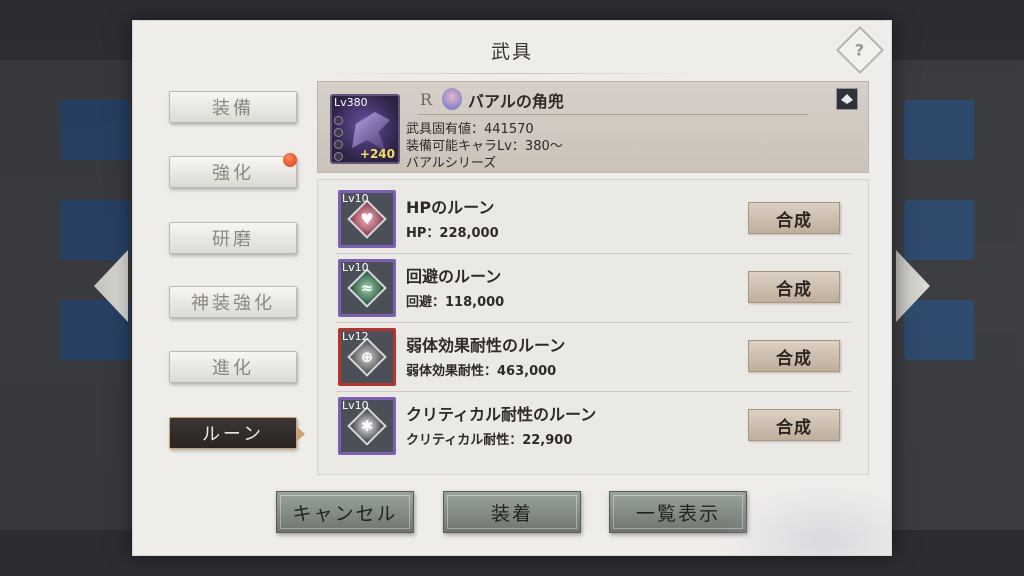 The image size is (1024, 576). I want to click on item-rarity: R, so click(426, 99).